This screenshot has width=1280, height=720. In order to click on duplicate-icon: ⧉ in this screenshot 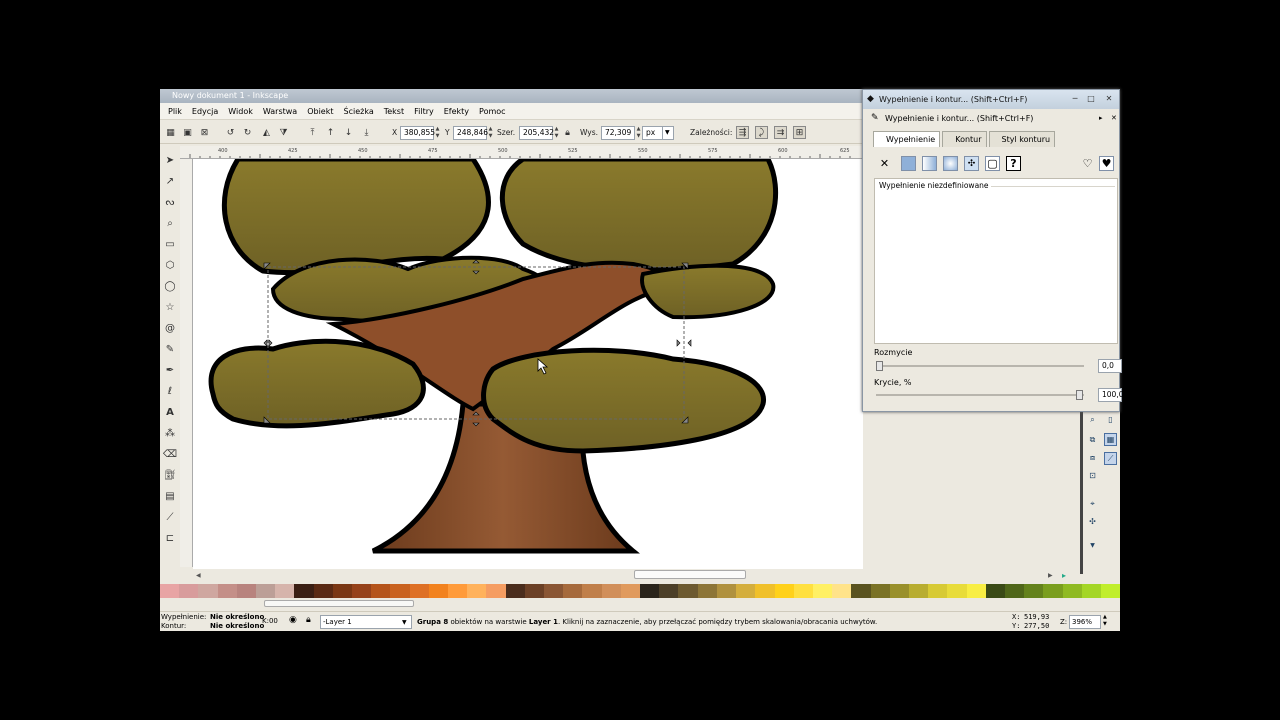, I will do `click(1092, 439)`.